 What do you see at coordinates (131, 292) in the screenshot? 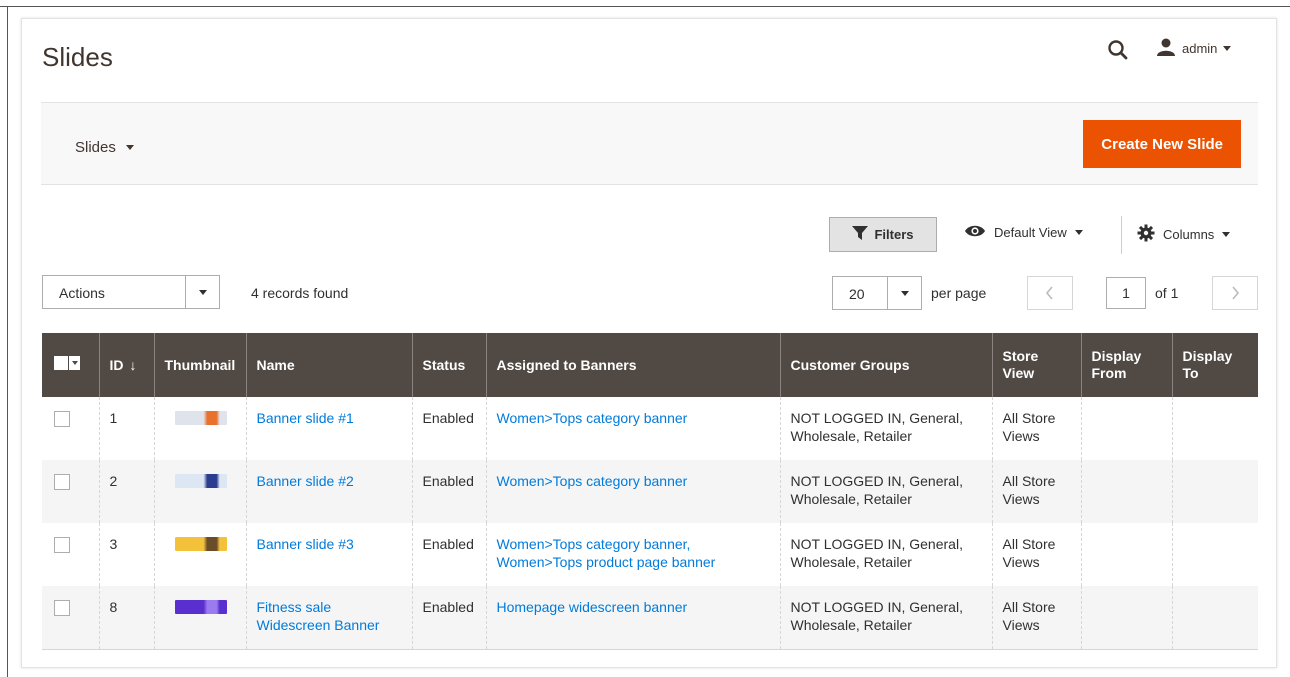
I see `mass-actions-select: Actions` at bounding box center [131, 292].